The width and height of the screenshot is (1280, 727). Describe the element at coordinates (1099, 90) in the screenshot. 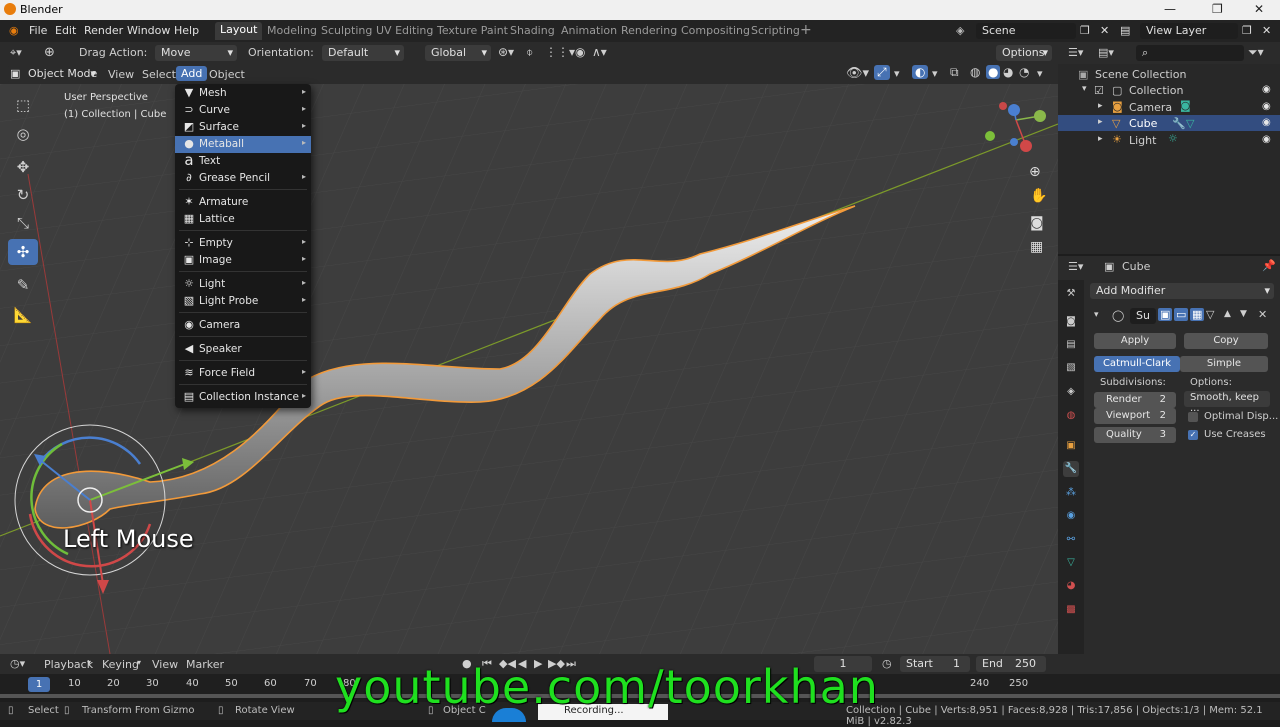

I see `checkbox-icon: ☑` at that location.